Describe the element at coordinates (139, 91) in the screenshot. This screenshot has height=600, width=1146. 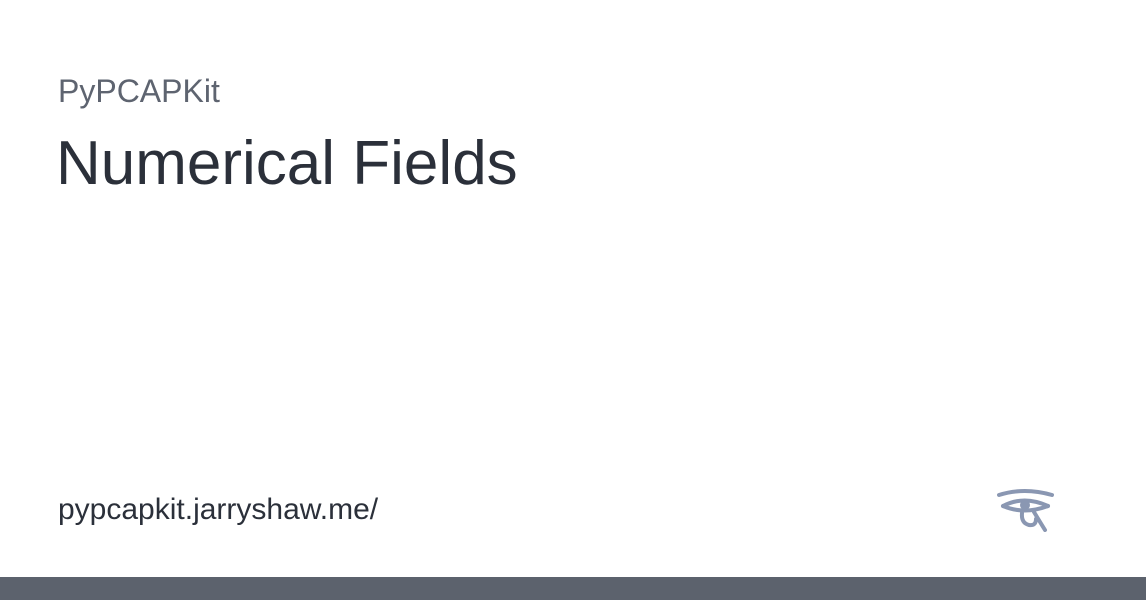
I see `site-name: PyPCAPKit` at that location.